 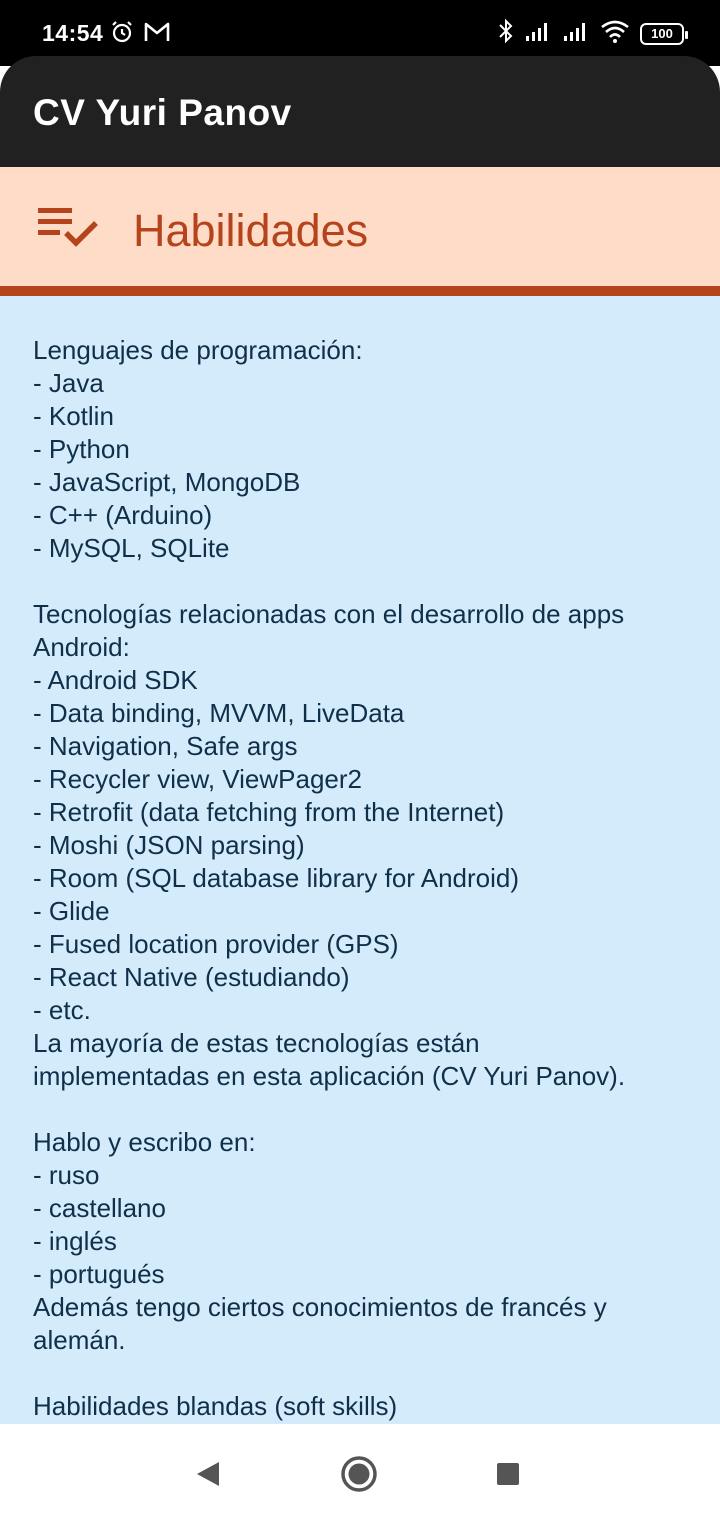 I want to click on text-line: - Python, so click(x=81, y=449).